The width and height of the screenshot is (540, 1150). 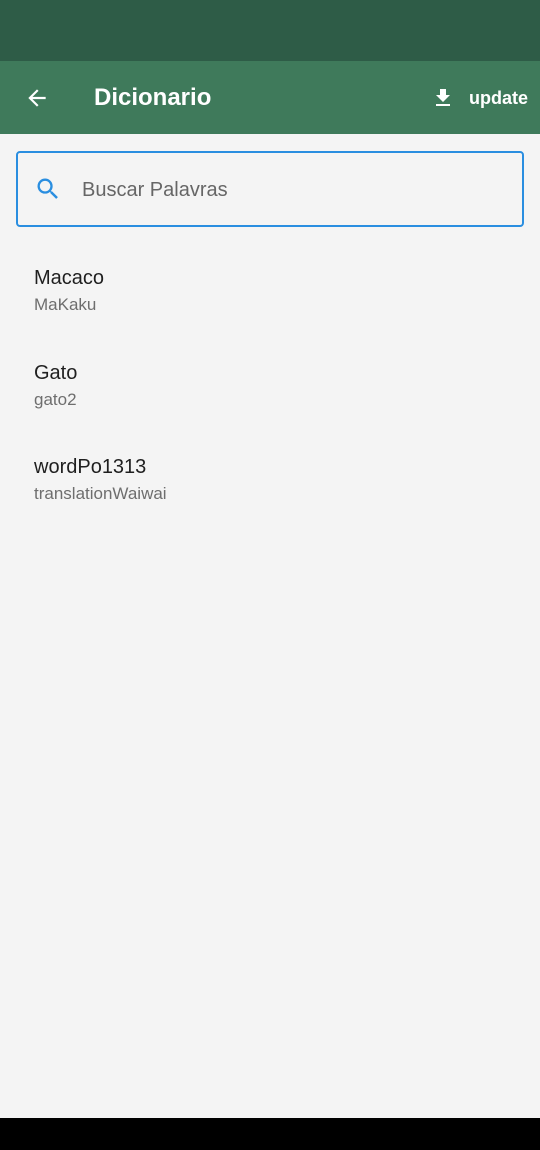 What do you see at coordinates (90, 467) in the screenshot?
I see `word-title: wordPo1313` at bounding box center [90, 467].